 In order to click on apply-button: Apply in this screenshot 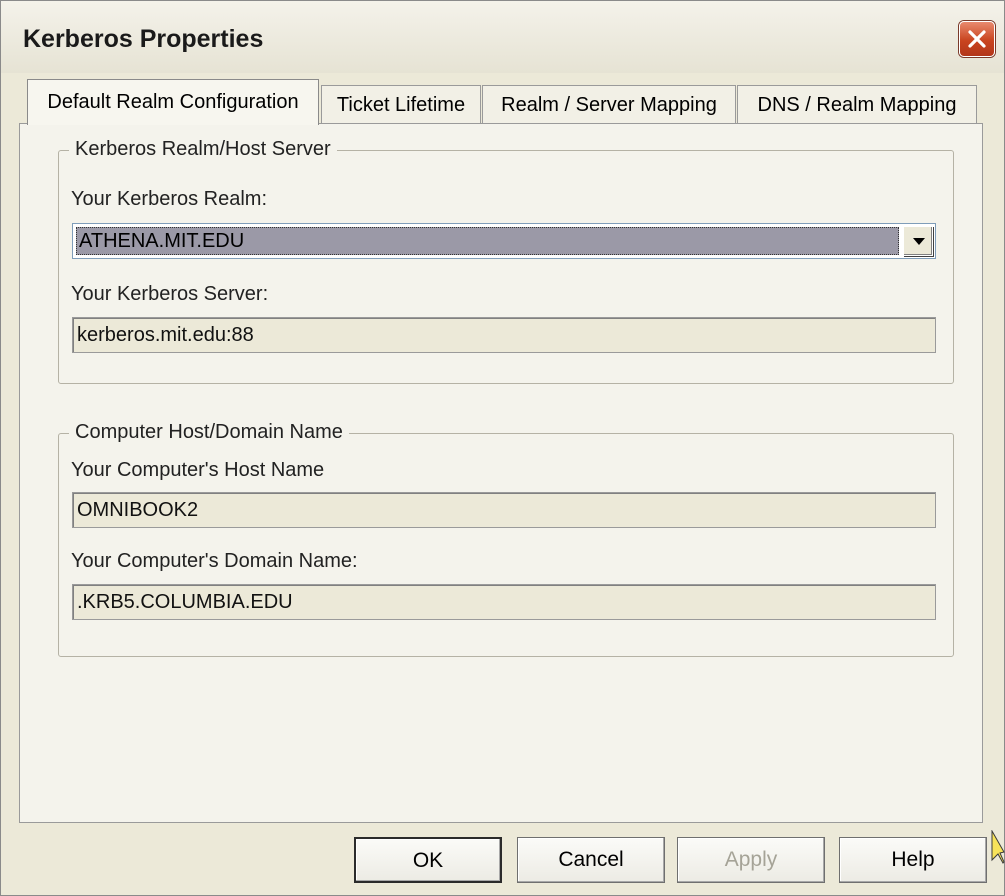, I will do `click(751, 860)`.